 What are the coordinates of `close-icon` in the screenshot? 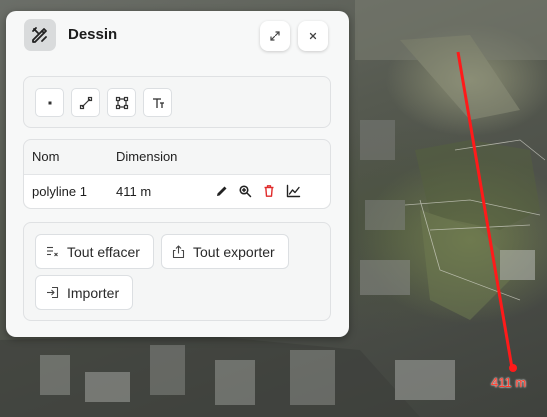 It's located at (313, 36).